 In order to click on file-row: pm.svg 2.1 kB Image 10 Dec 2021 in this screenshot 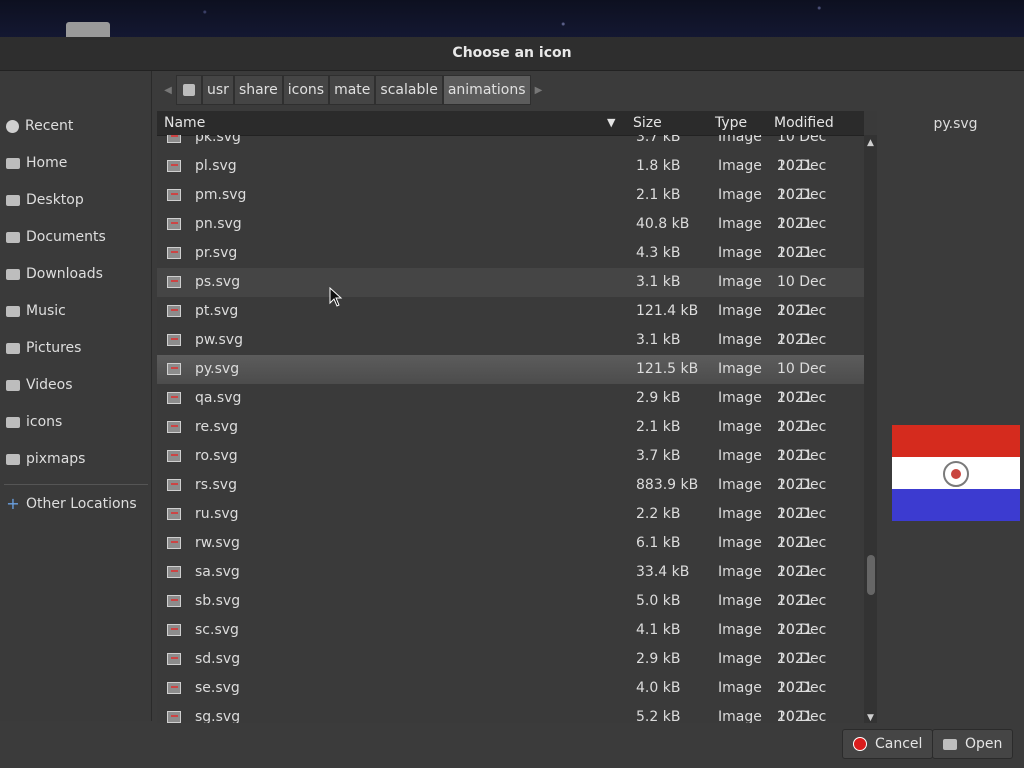, I will do `click(510, 206)`.